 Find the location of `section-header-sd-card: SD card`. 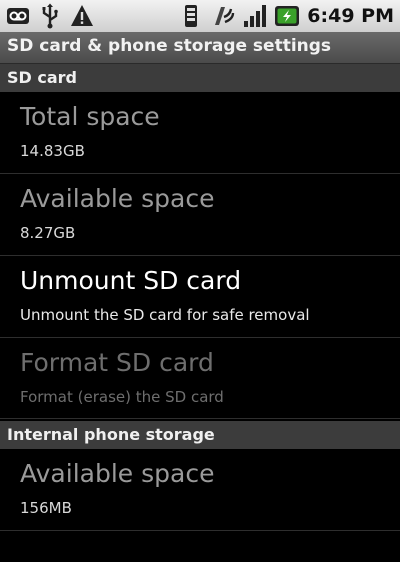

section-header-sd-card: SD card is located at coordinates (200, 78).